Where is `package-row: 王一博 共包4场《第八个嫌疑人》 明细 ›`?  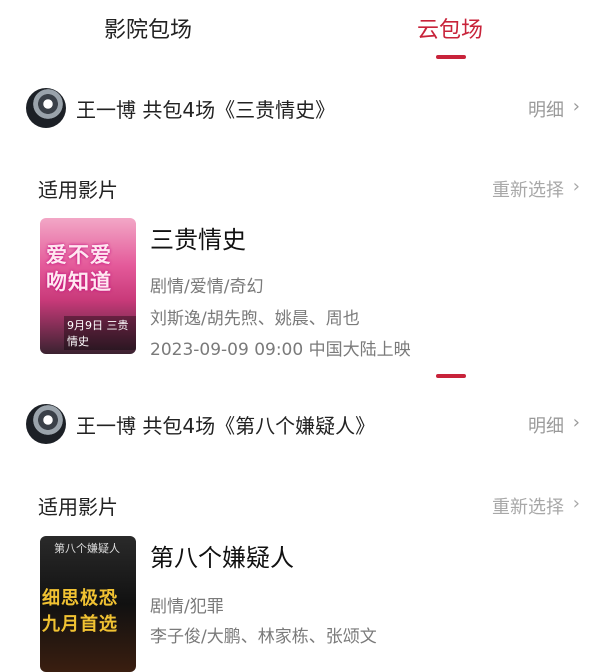 package-row: 王一博 共包4场《第八个嫌疑人》 明细 › is located at coordinates (300, 424).